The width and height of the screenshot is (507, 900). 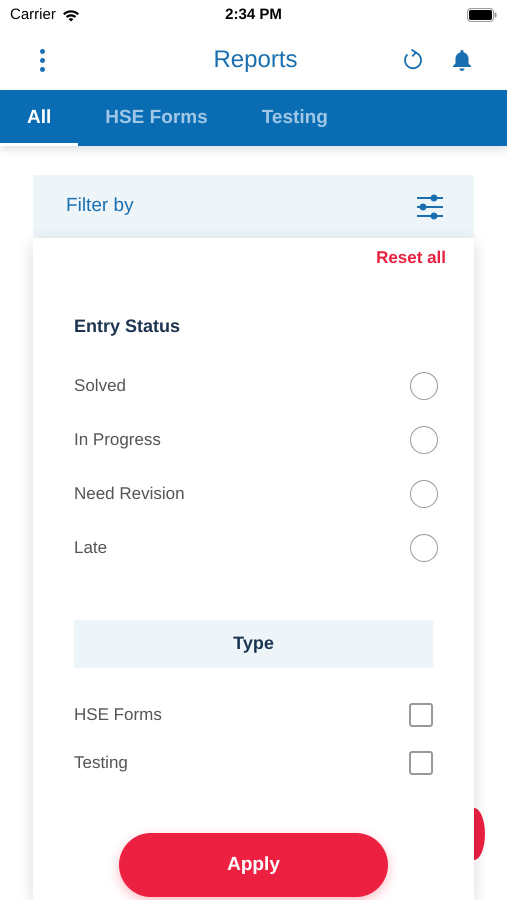 What do you see at coordinates (481, 15) in the screenshot?
I see `battery-icon` at bounding box center [481, 15].